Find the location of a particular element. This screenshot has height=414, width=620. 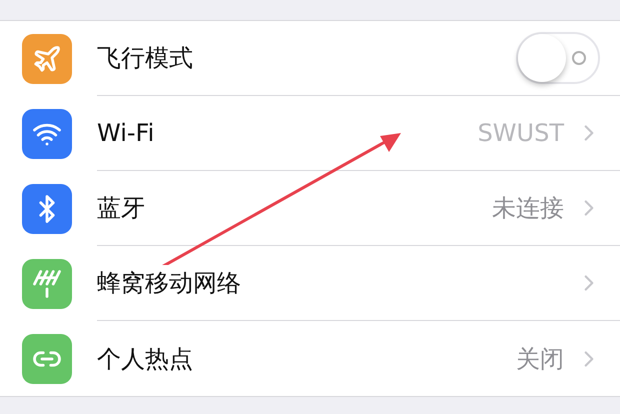

setting-value: SWUST is located at coordinates (521, 133).